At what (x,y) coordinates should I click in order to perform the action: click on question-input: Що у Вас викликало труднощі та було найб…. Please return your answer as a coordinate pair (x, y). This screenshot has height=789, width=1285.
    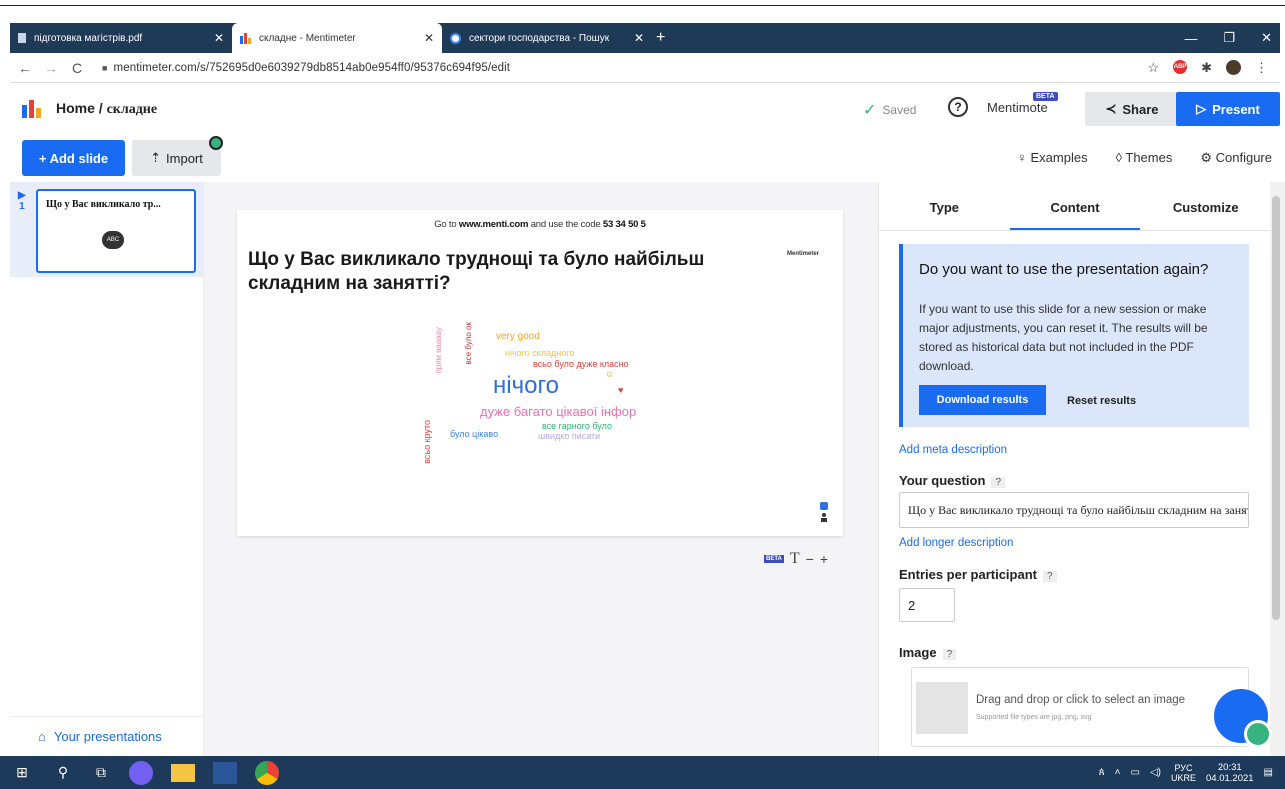
    Looking at the image, I should click on (1074, 510).